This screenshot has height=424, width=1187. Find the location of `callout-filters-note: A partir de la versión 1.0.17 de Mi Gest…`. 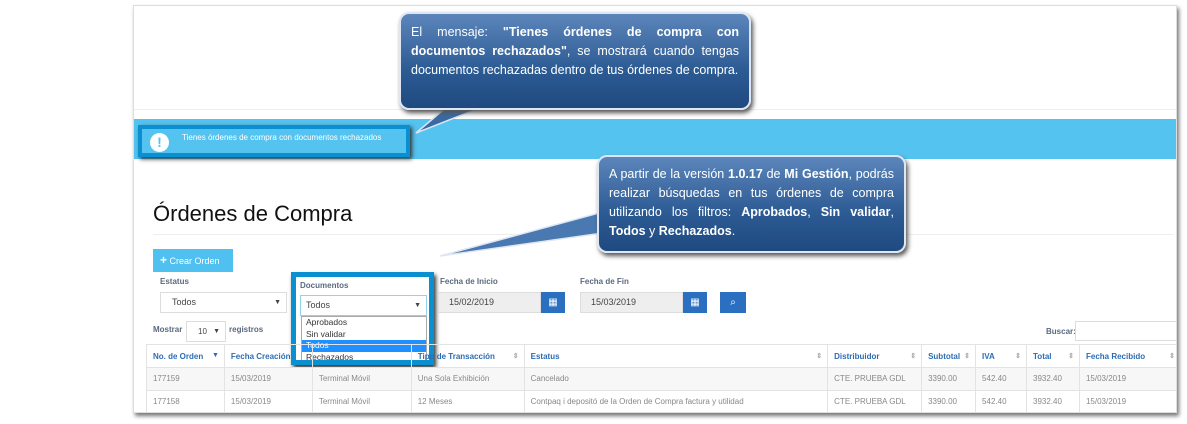

callout-filters-note: A partir de la versión 1.0.17 de Mi Gest… is located at coordinates (751, 204).